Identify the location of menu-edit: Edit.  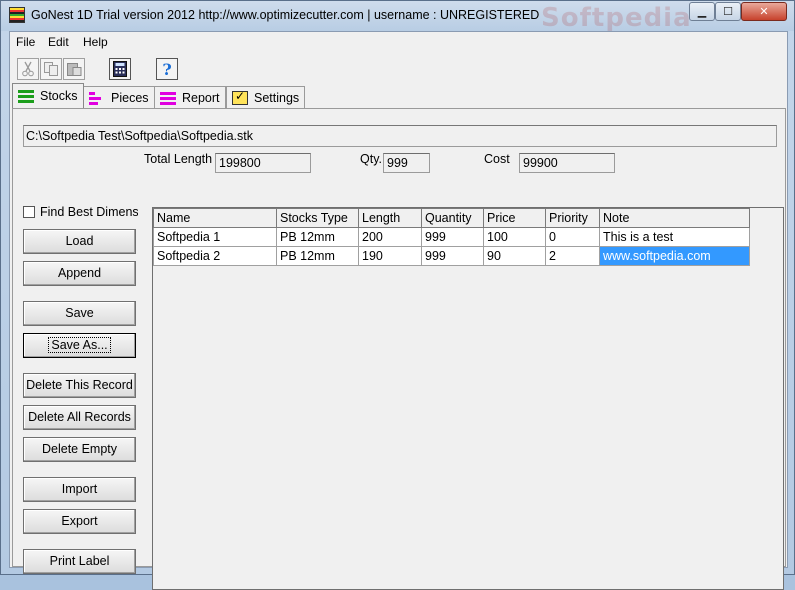
(58, 42).